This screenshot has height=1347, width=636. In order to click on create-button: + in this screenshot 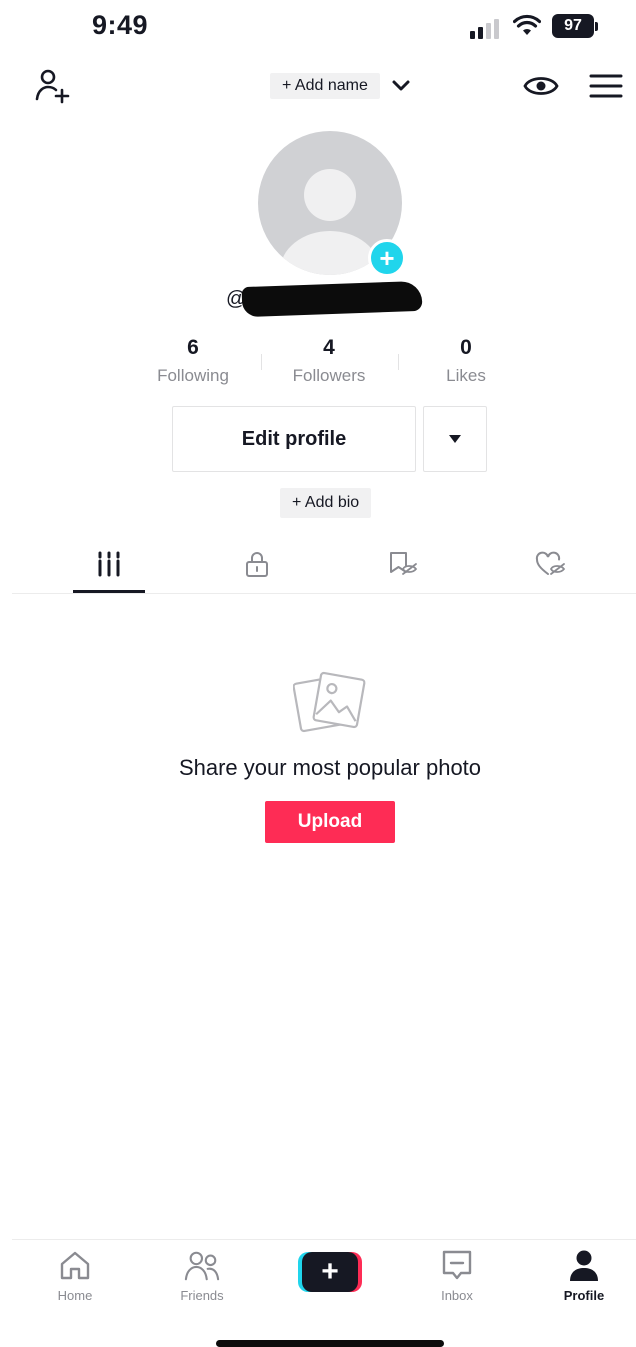, I will do `click(330, 1272)`.